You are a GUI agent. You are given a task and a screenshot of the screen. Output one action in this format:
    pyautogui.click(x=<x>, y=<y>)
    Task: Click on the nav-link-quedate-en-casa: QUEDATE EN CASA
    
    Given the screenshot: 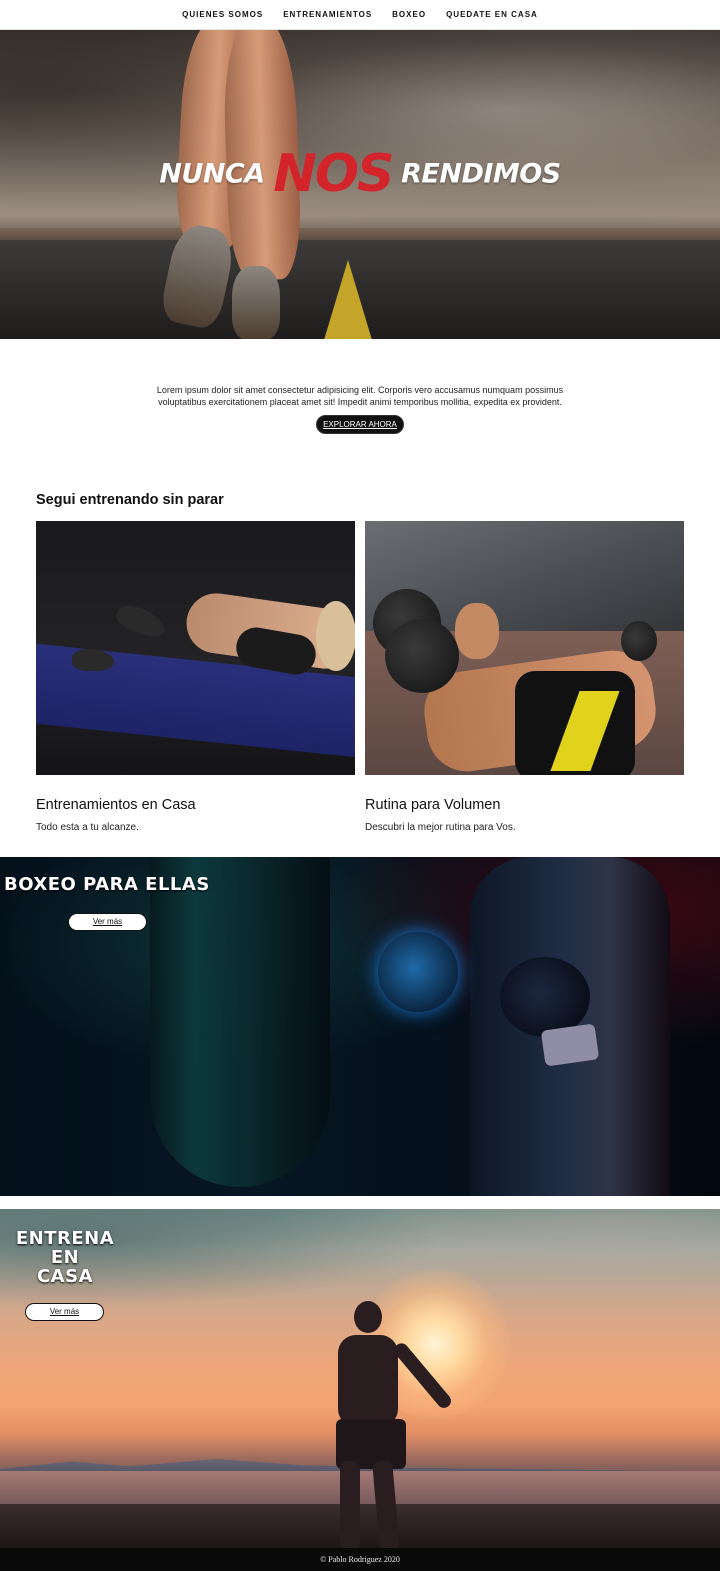 What is the action you would take?
    pyautogui.click(x=492, y=14)
    